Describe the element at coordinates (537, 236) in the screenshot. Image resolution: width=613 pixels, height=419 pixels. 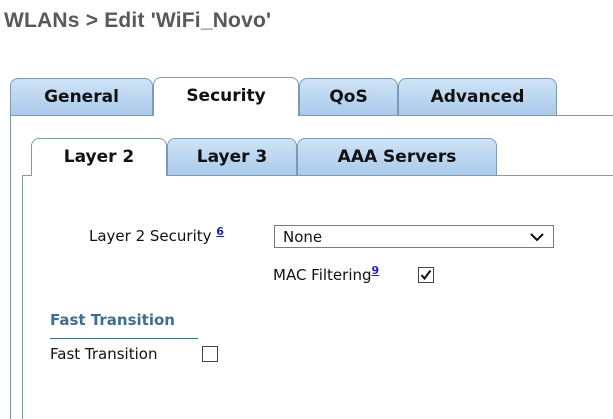
I see `chevron-down-icon` at that location.